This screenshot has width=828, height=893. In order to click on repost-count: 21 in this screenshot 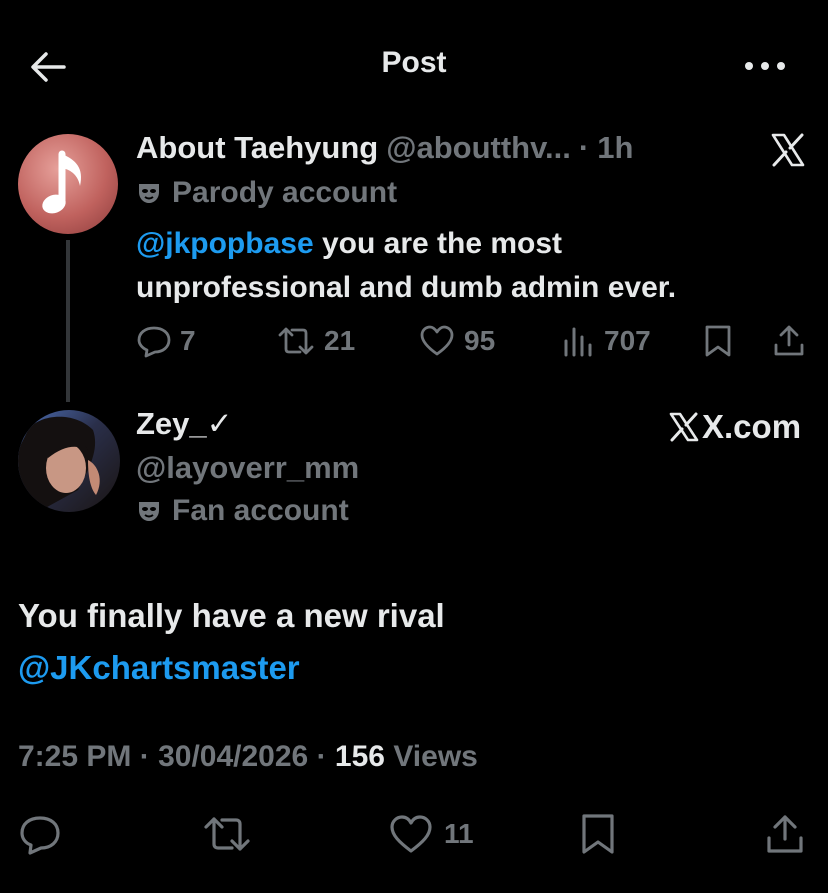, I will do `click(340, 340)`.